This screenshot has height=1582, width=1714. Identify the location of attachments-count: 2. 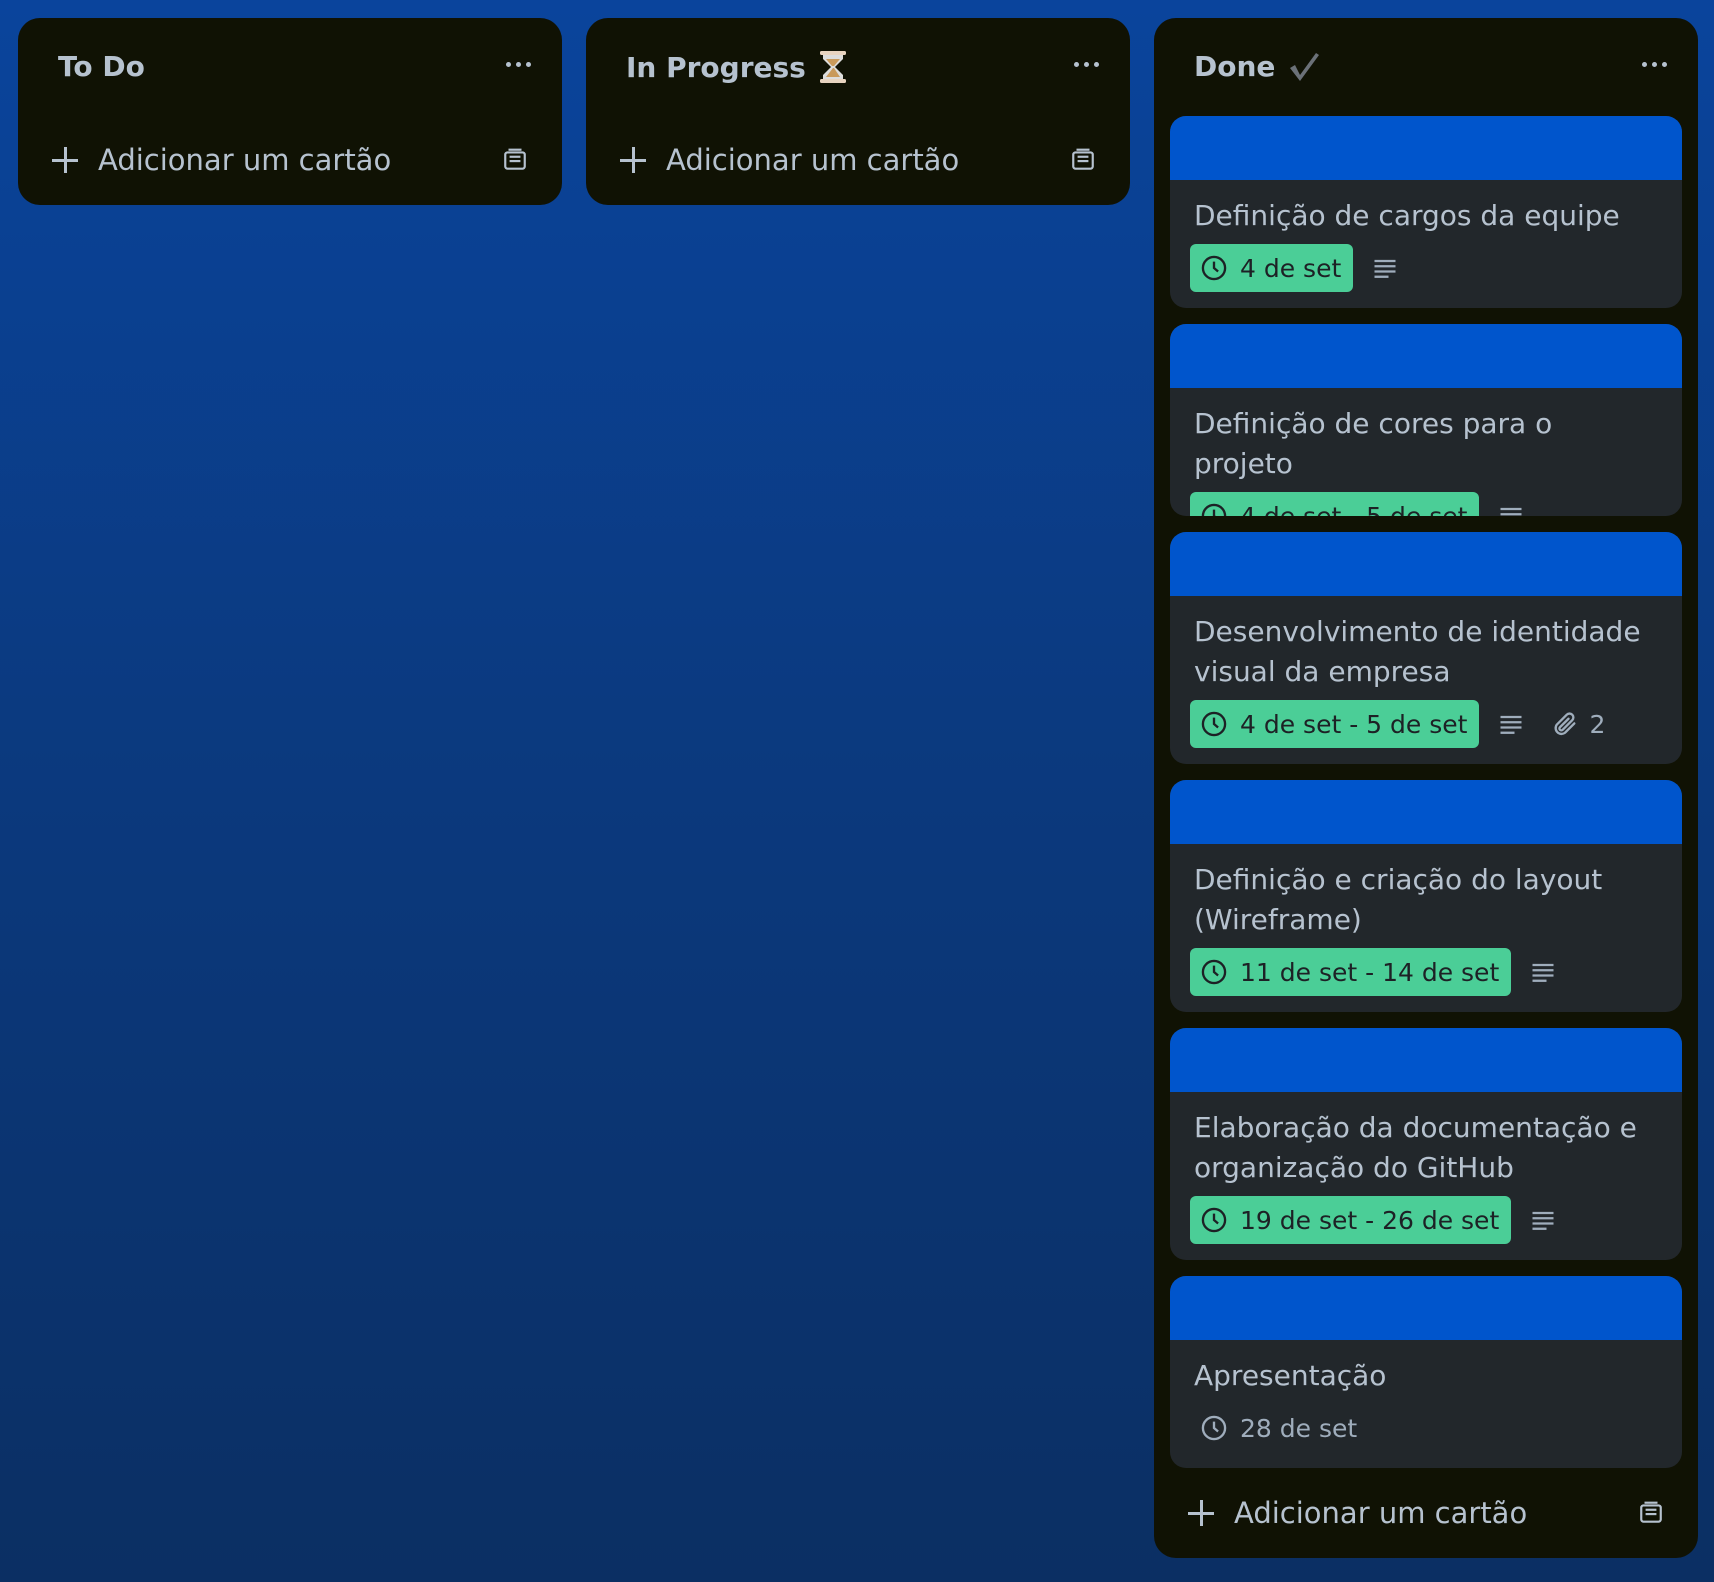
(1597, 724).